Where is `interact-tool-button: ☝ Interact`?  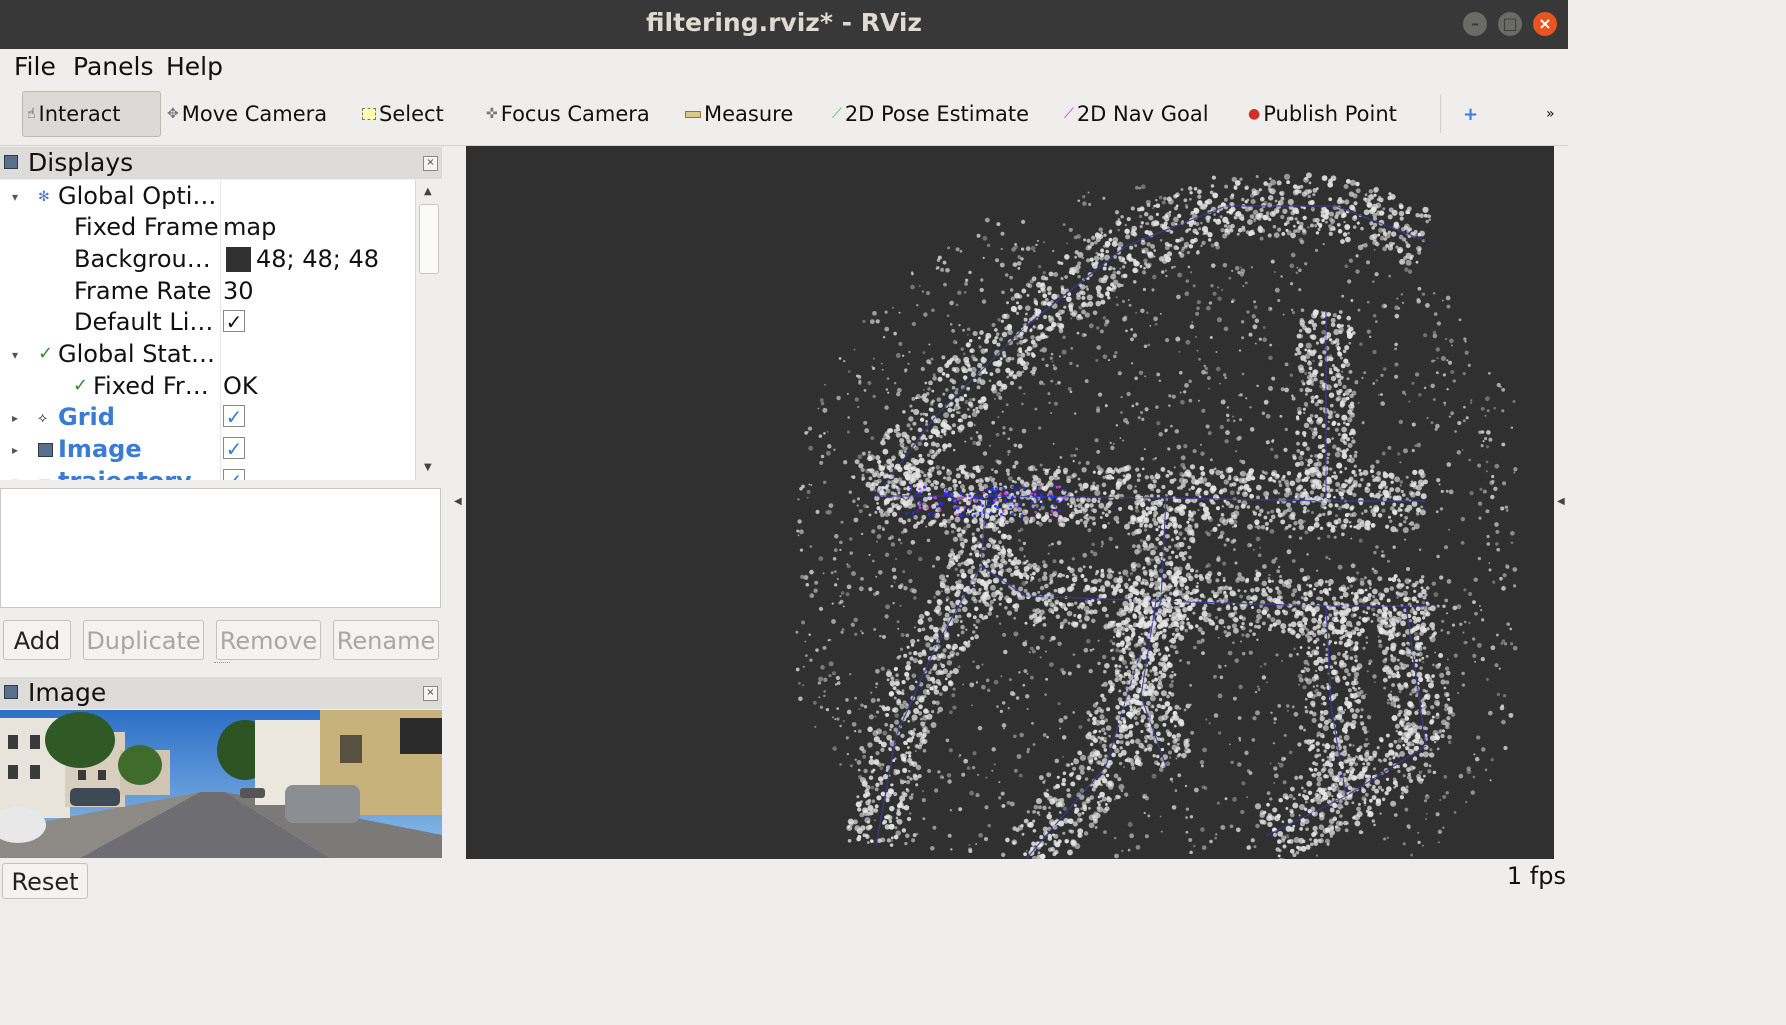 interact-tool-button: ☝ Interact is located at coordinates (91, 114).